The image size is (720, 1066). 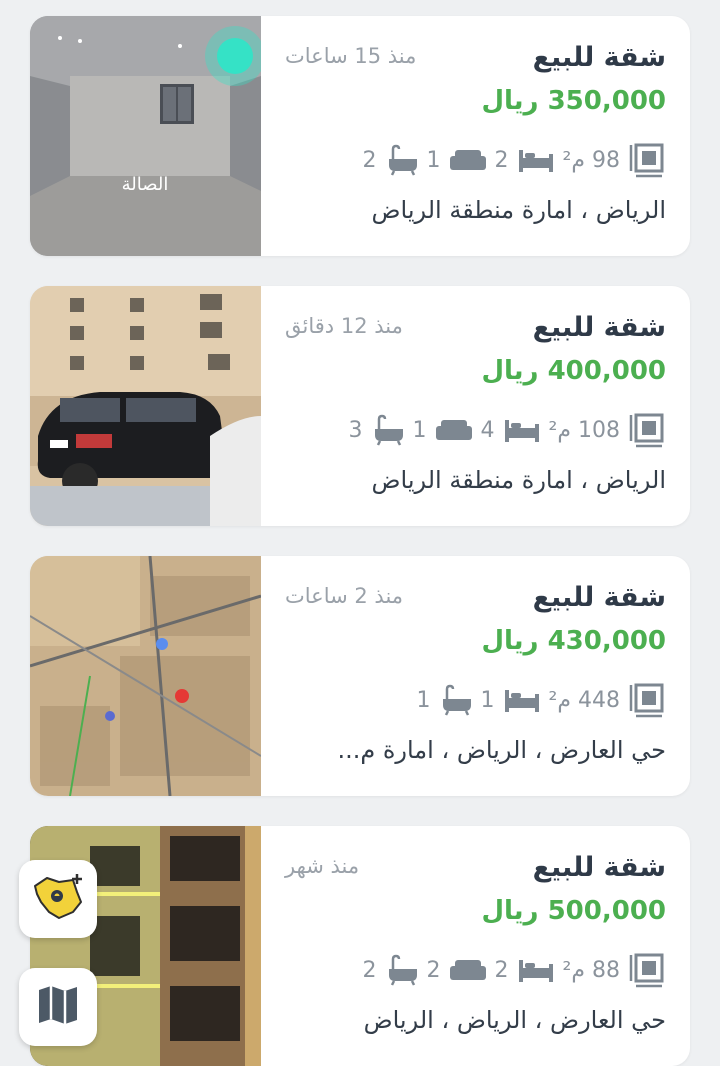 I want to click on living-rooms-value: 2, so click(x=433, y=970).